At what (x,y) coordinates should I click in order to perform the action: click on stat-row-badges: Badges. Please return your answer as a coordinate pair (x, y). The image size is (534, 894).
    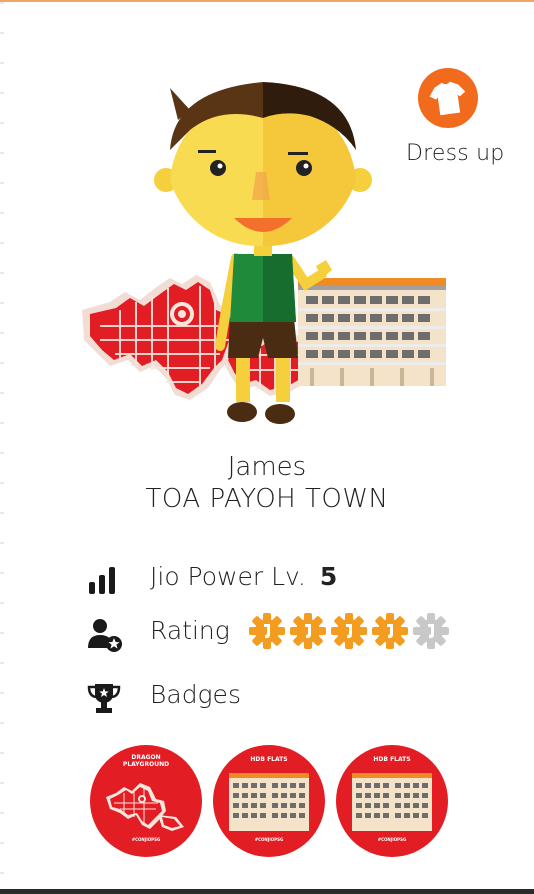
    Looking at the image, I should click on (296, 696).